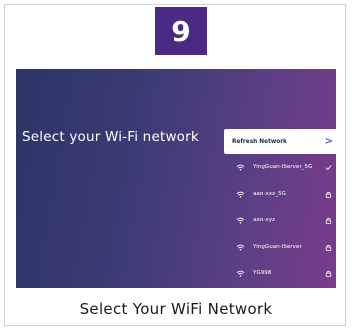  I want to click on network-item-yingguan-iserver: YingGuan-iServer, so click(280, 247).